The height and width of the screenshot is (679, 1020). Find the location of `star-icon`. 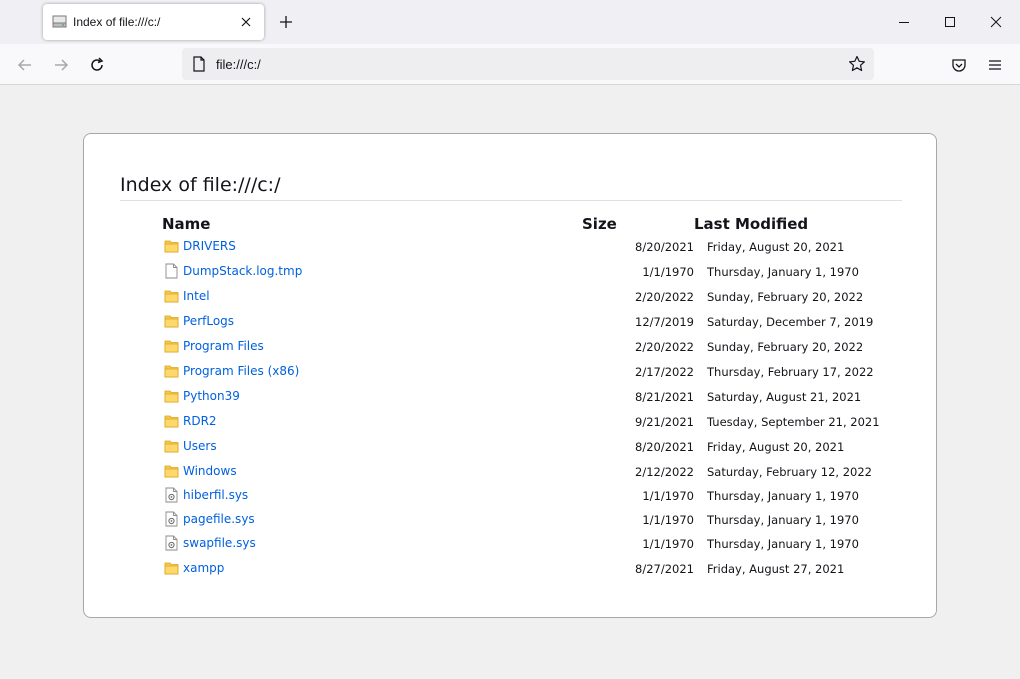

star-icon is located at coordinates (857, 64).